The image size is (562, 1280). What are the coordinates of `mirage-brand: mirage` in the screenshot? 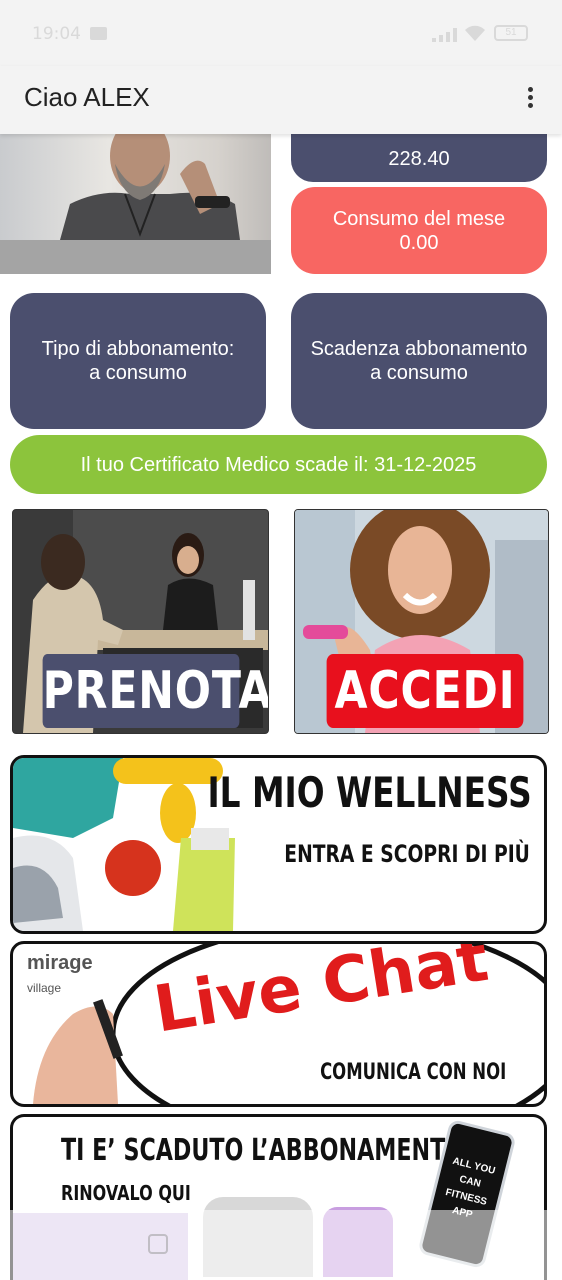 It's located at (60, 963).